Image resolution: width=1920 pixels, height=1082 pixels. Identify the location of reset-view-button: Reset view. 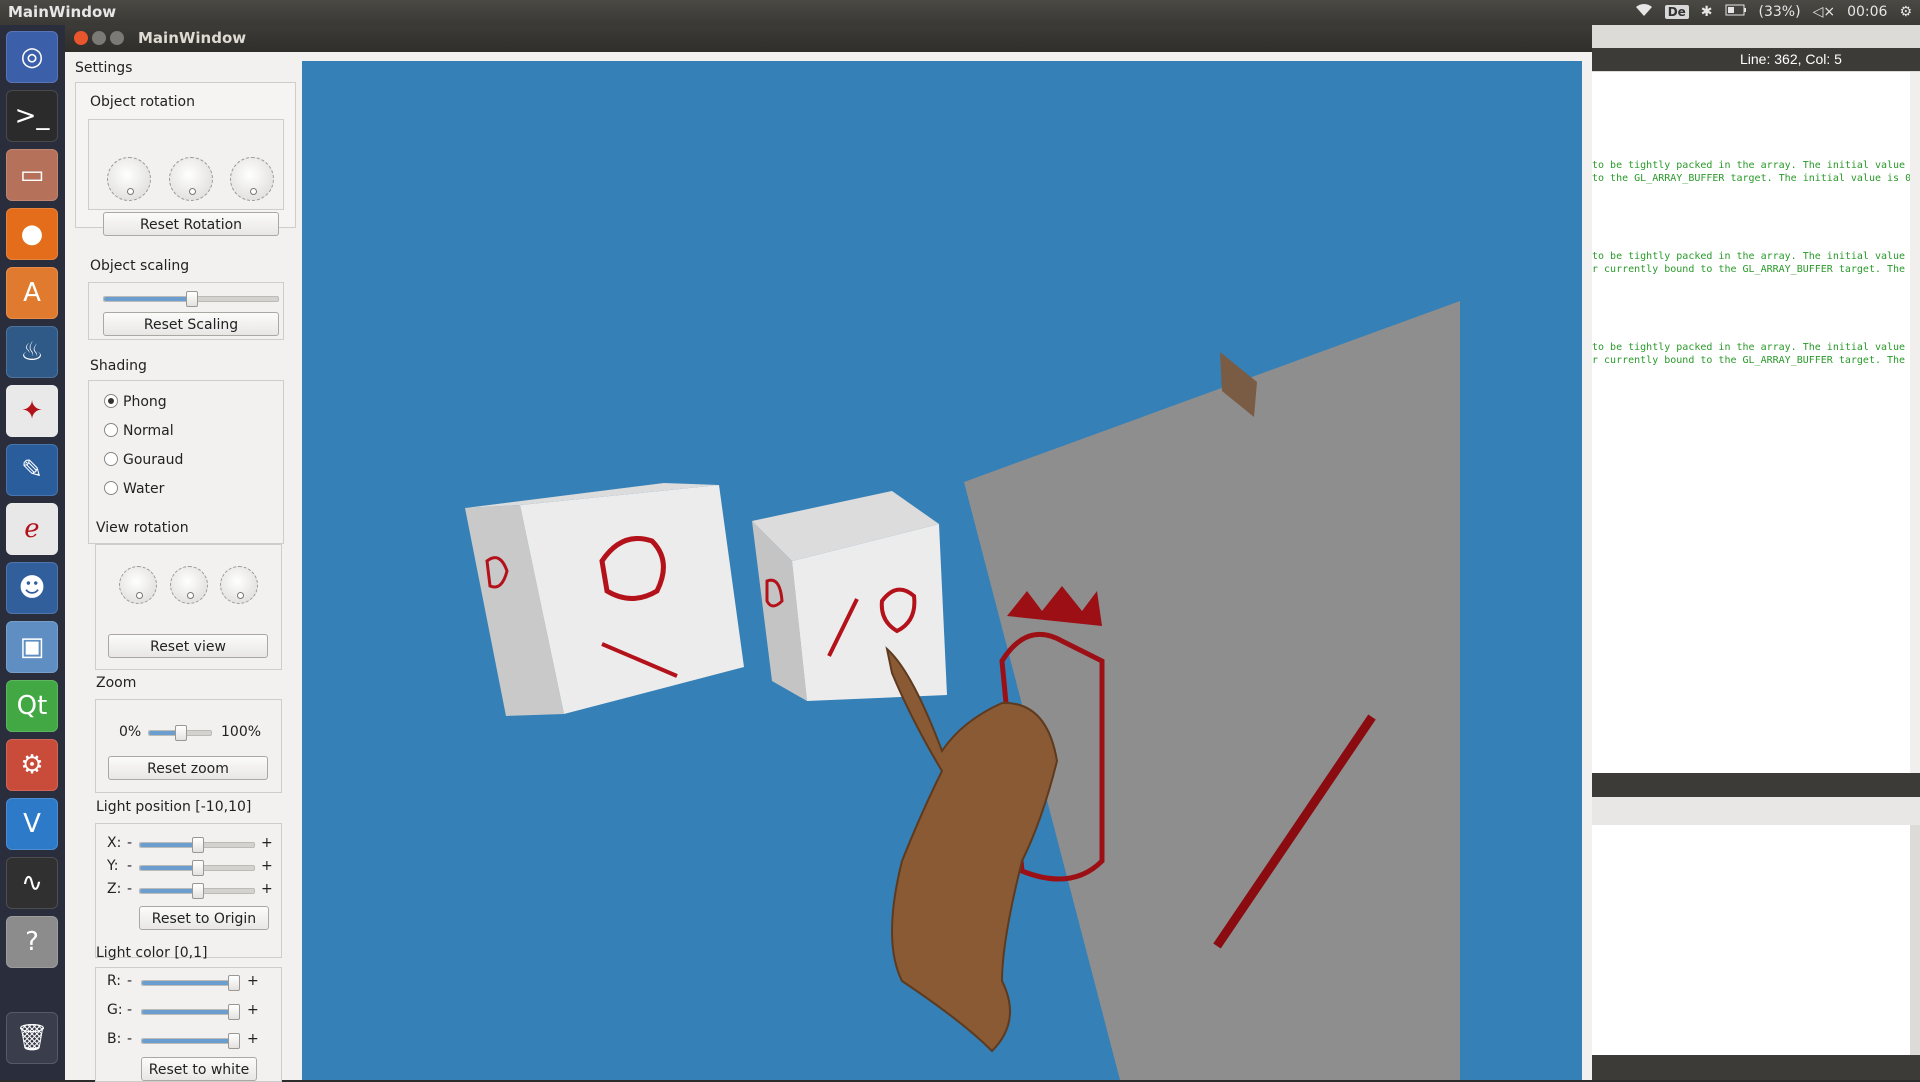
(188, 646).